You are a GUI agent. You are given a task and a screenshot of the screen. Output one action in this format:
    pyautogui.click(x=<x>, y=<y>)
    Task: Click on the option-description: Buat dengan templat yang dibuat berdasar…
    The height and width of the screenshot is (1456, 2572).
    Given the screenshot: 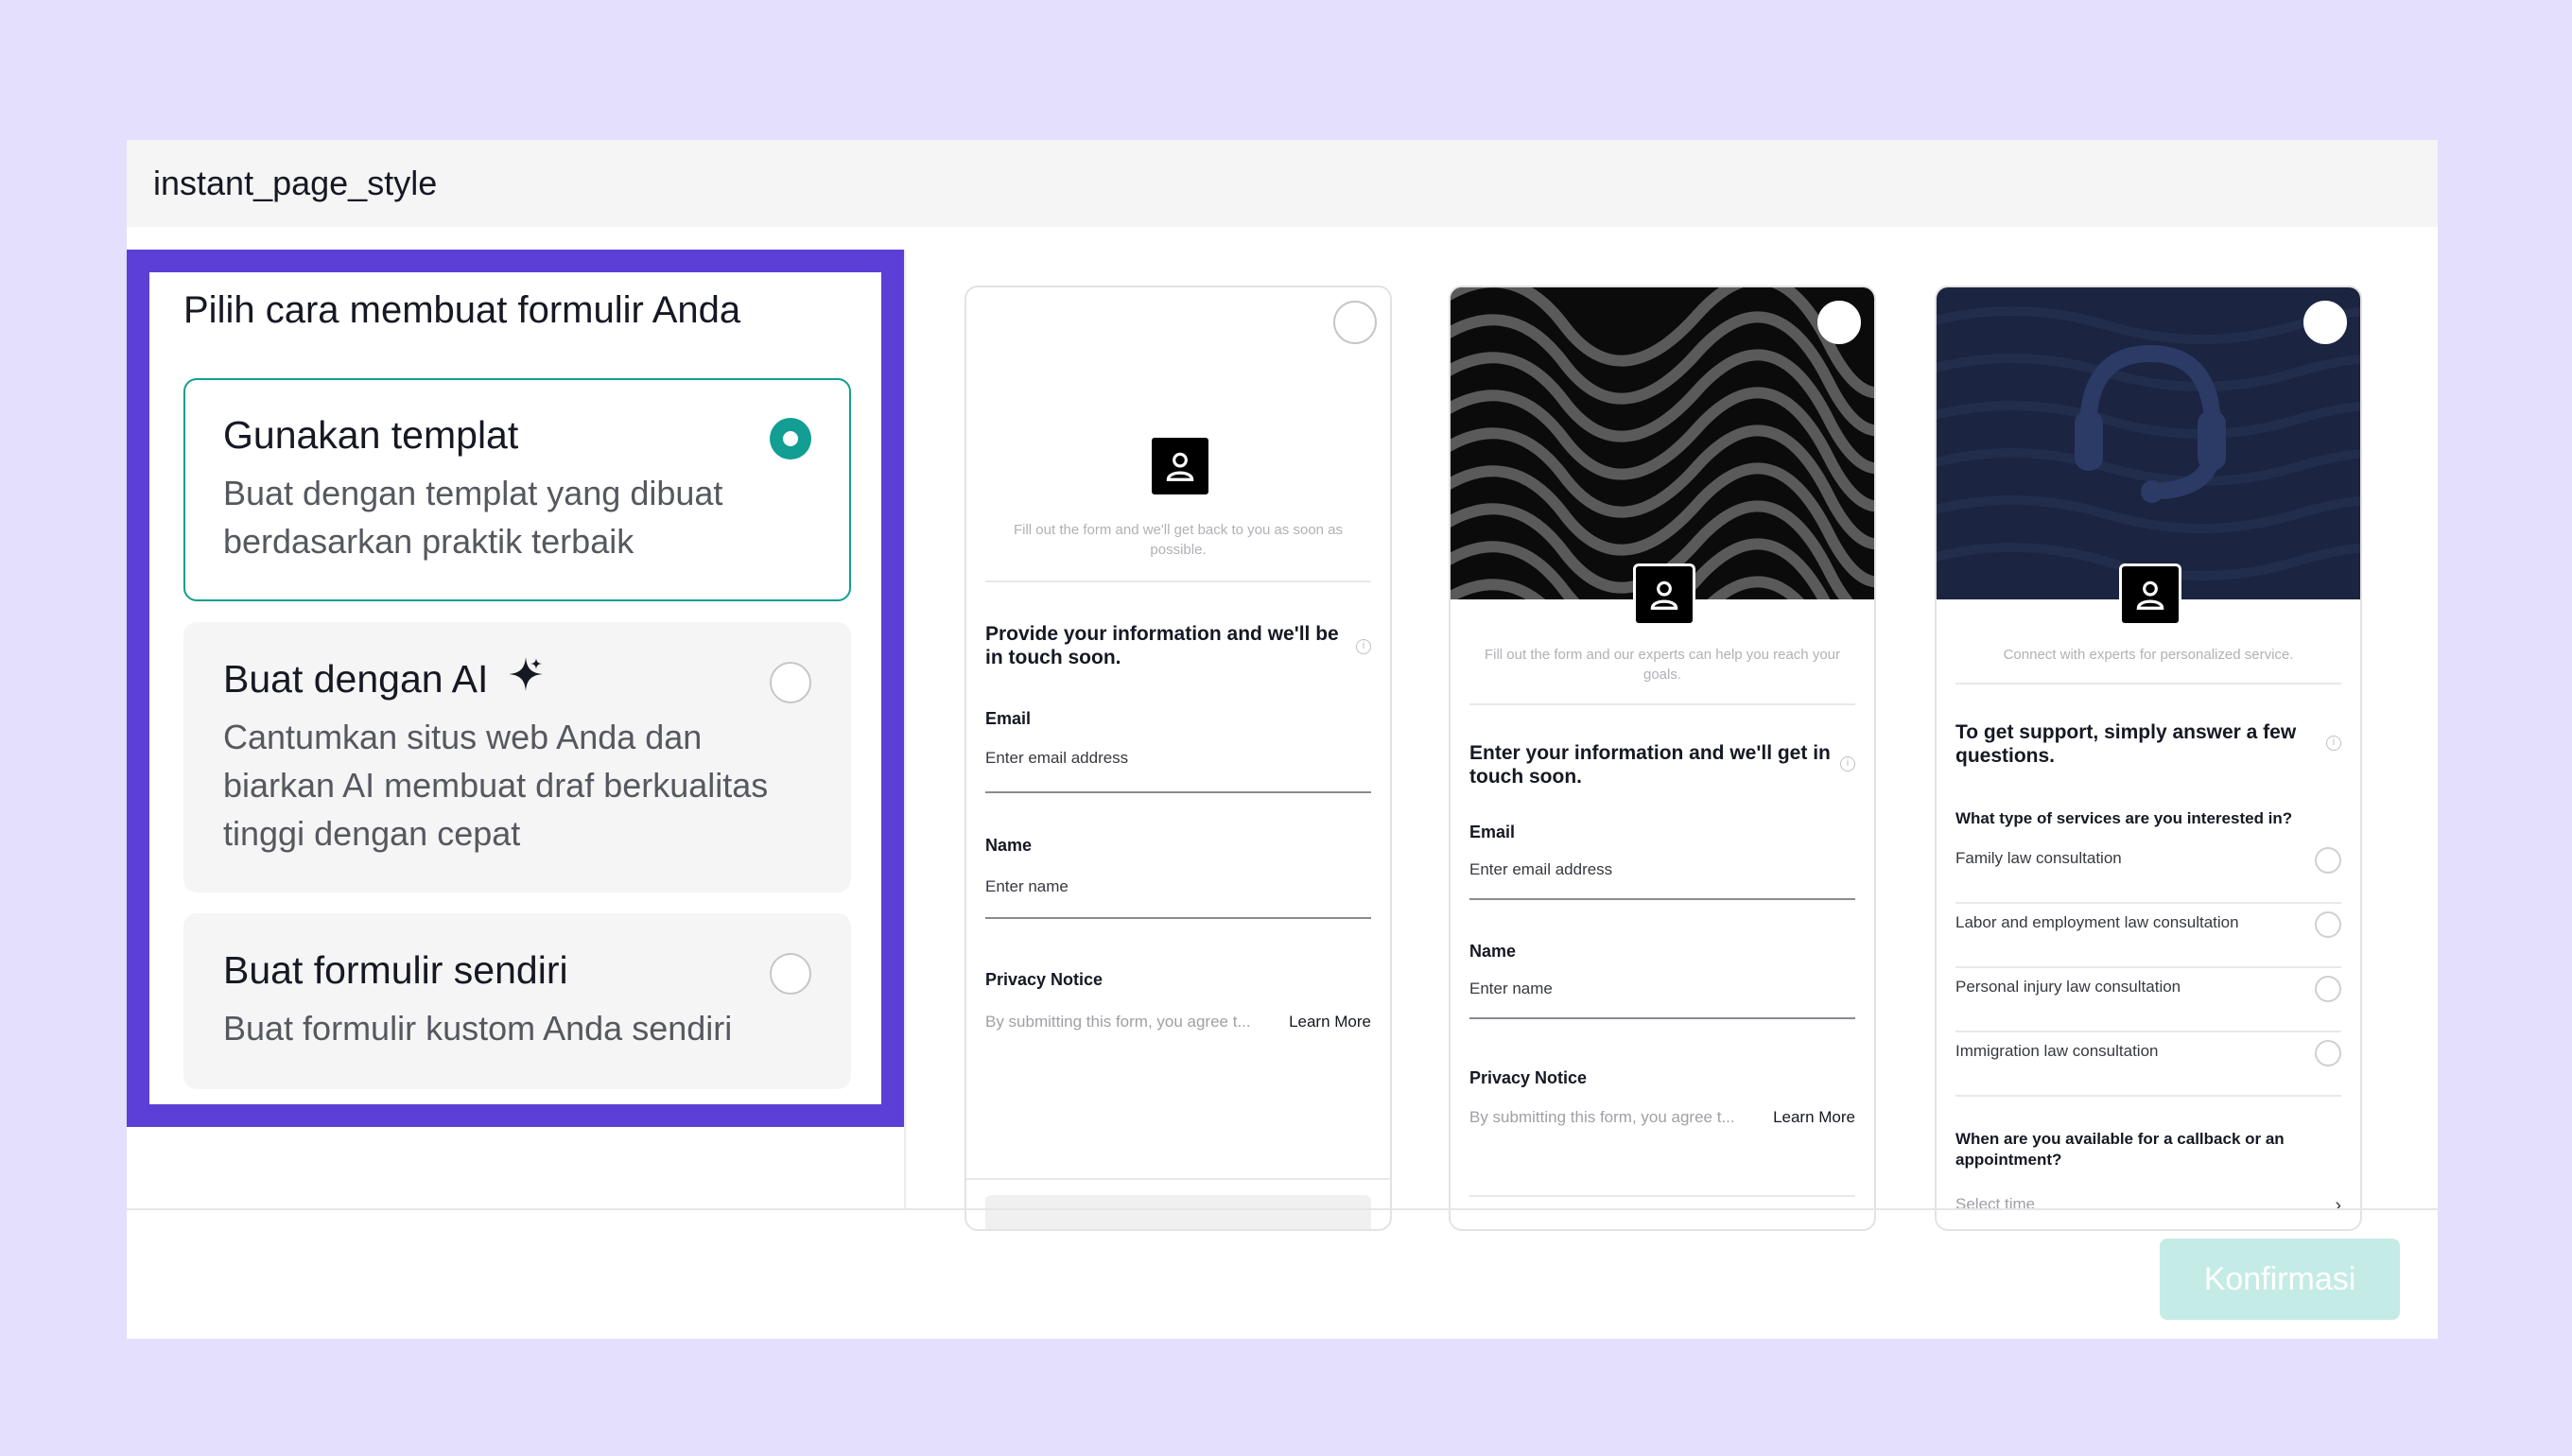 What is the action you would take?
    pyautogui.click(x=473, y=517)
    